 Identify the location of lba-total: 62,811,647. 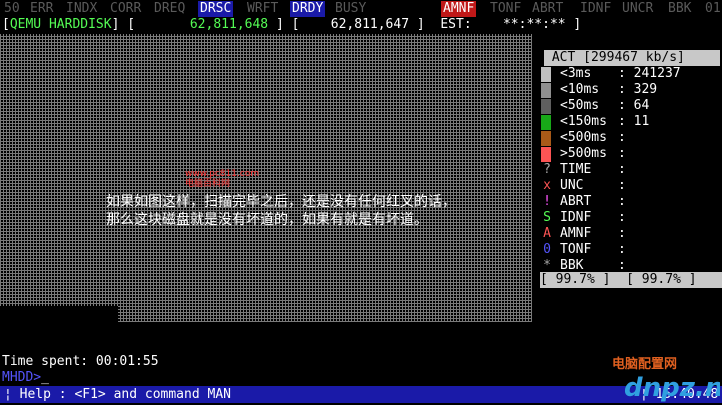
(370, 24).